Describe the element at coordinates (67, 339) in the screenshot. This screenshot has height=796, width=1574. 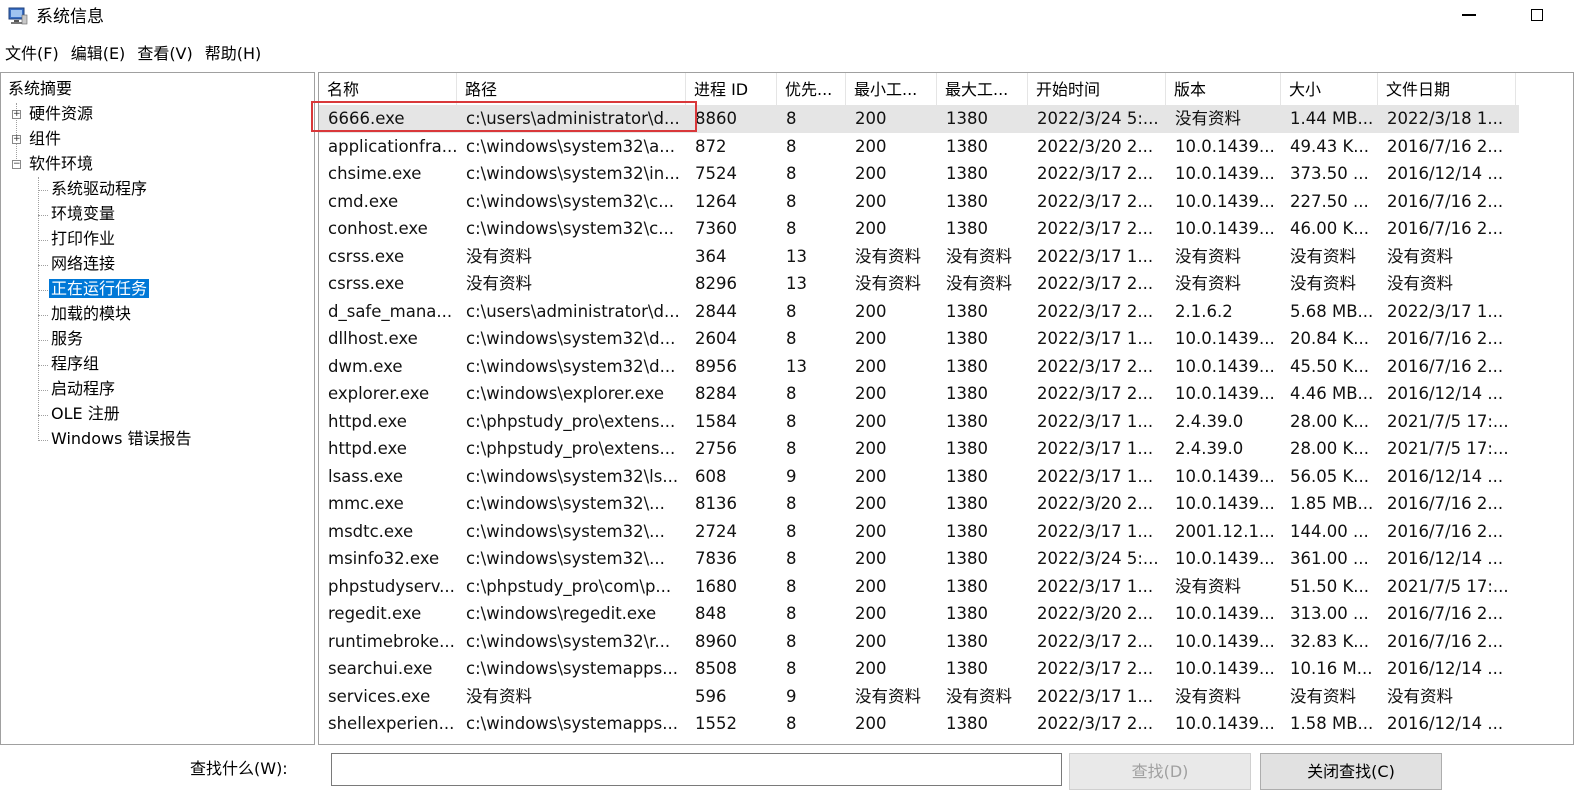
I see `tree-item-services: 服务` at that location.